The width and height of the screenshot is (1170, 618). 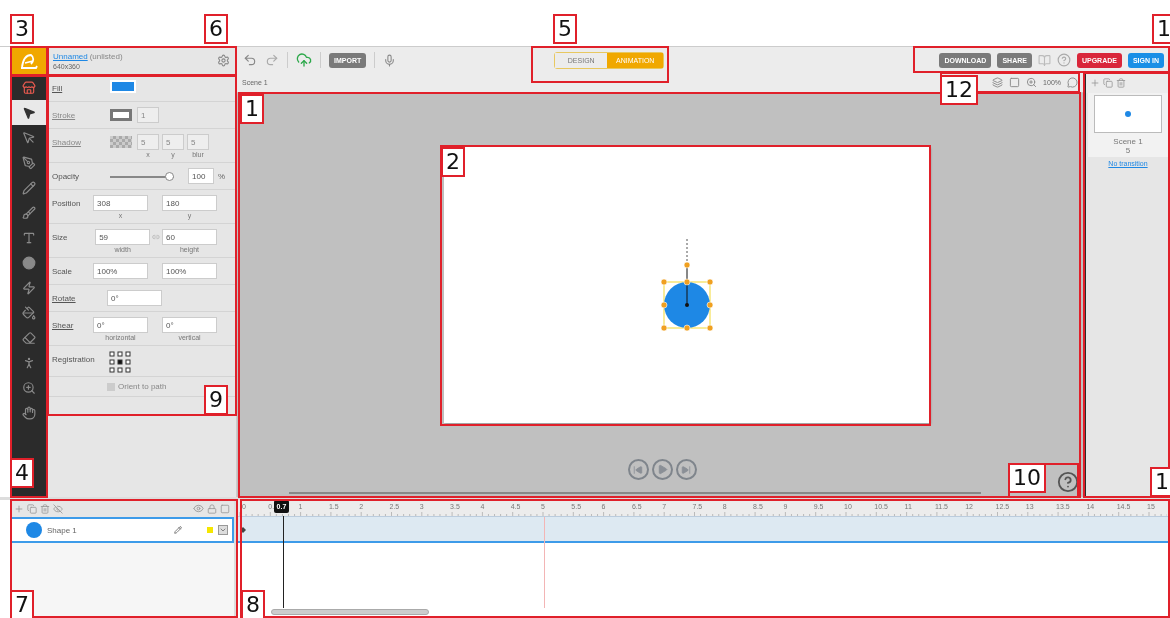 What do you see at coordinates (120, 203) in the screenshot?
I see `input-field: 308` at bounding box center [120, 203].